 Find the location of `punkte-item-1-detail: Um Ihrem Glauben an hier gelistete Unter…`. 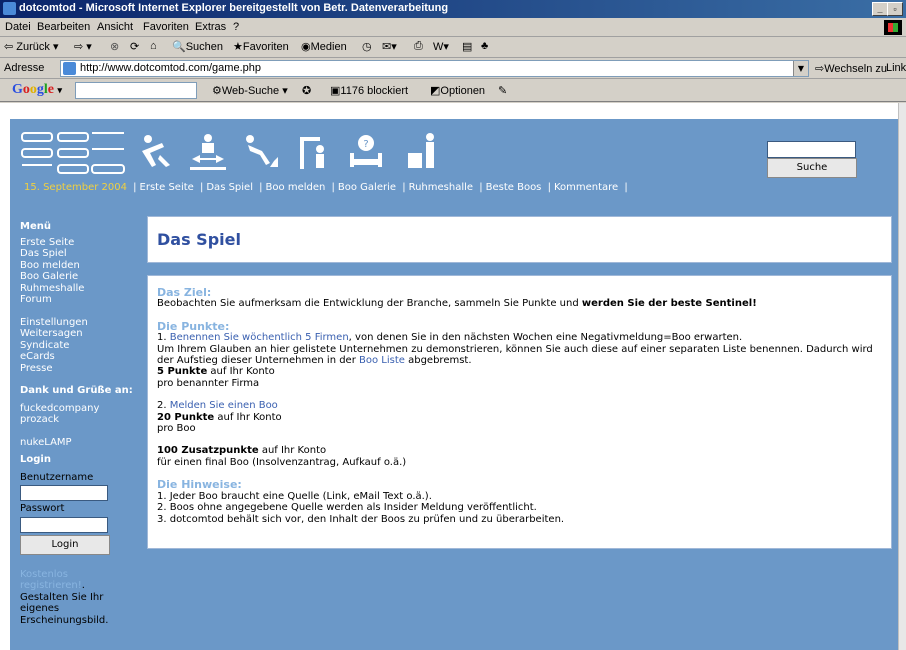

punkte-item-1-detail: Um Ihrem Glauben an hier gelistete Unter… is located at coordinates (520, 355).